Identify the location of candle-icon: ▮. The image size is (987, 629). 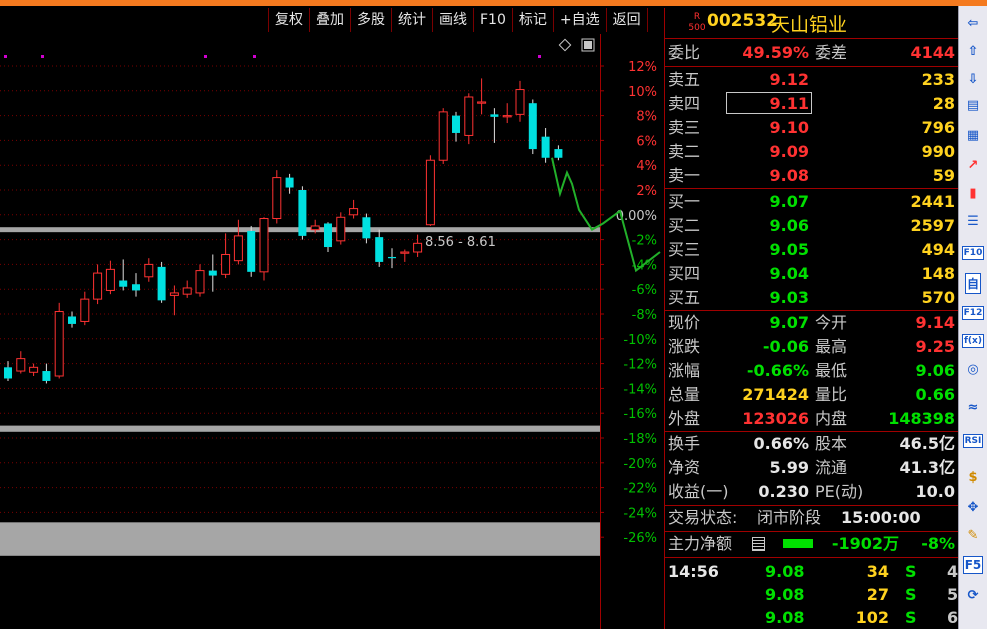
(973, 193).